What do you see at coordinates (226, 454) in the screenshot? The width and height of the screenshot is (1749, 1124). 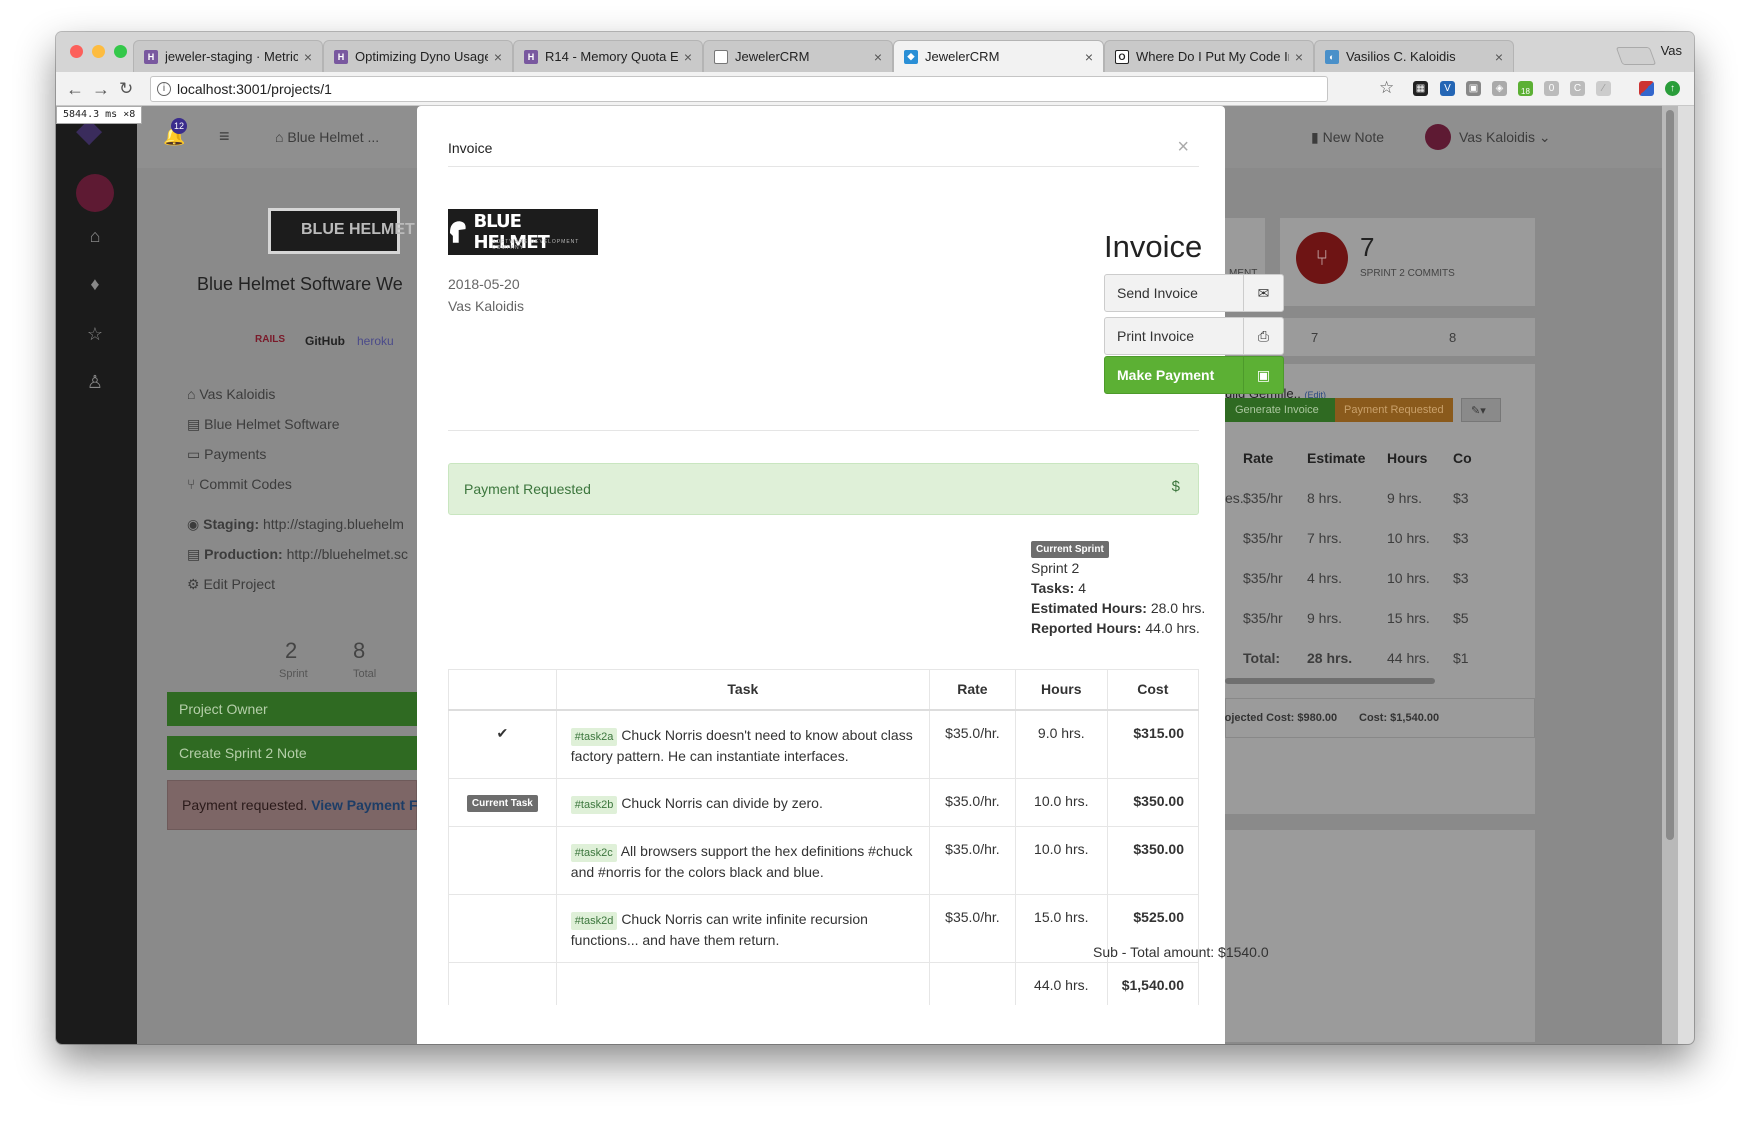 I see `info-payments: ▭ Payments` at bounding box center [226, 454].